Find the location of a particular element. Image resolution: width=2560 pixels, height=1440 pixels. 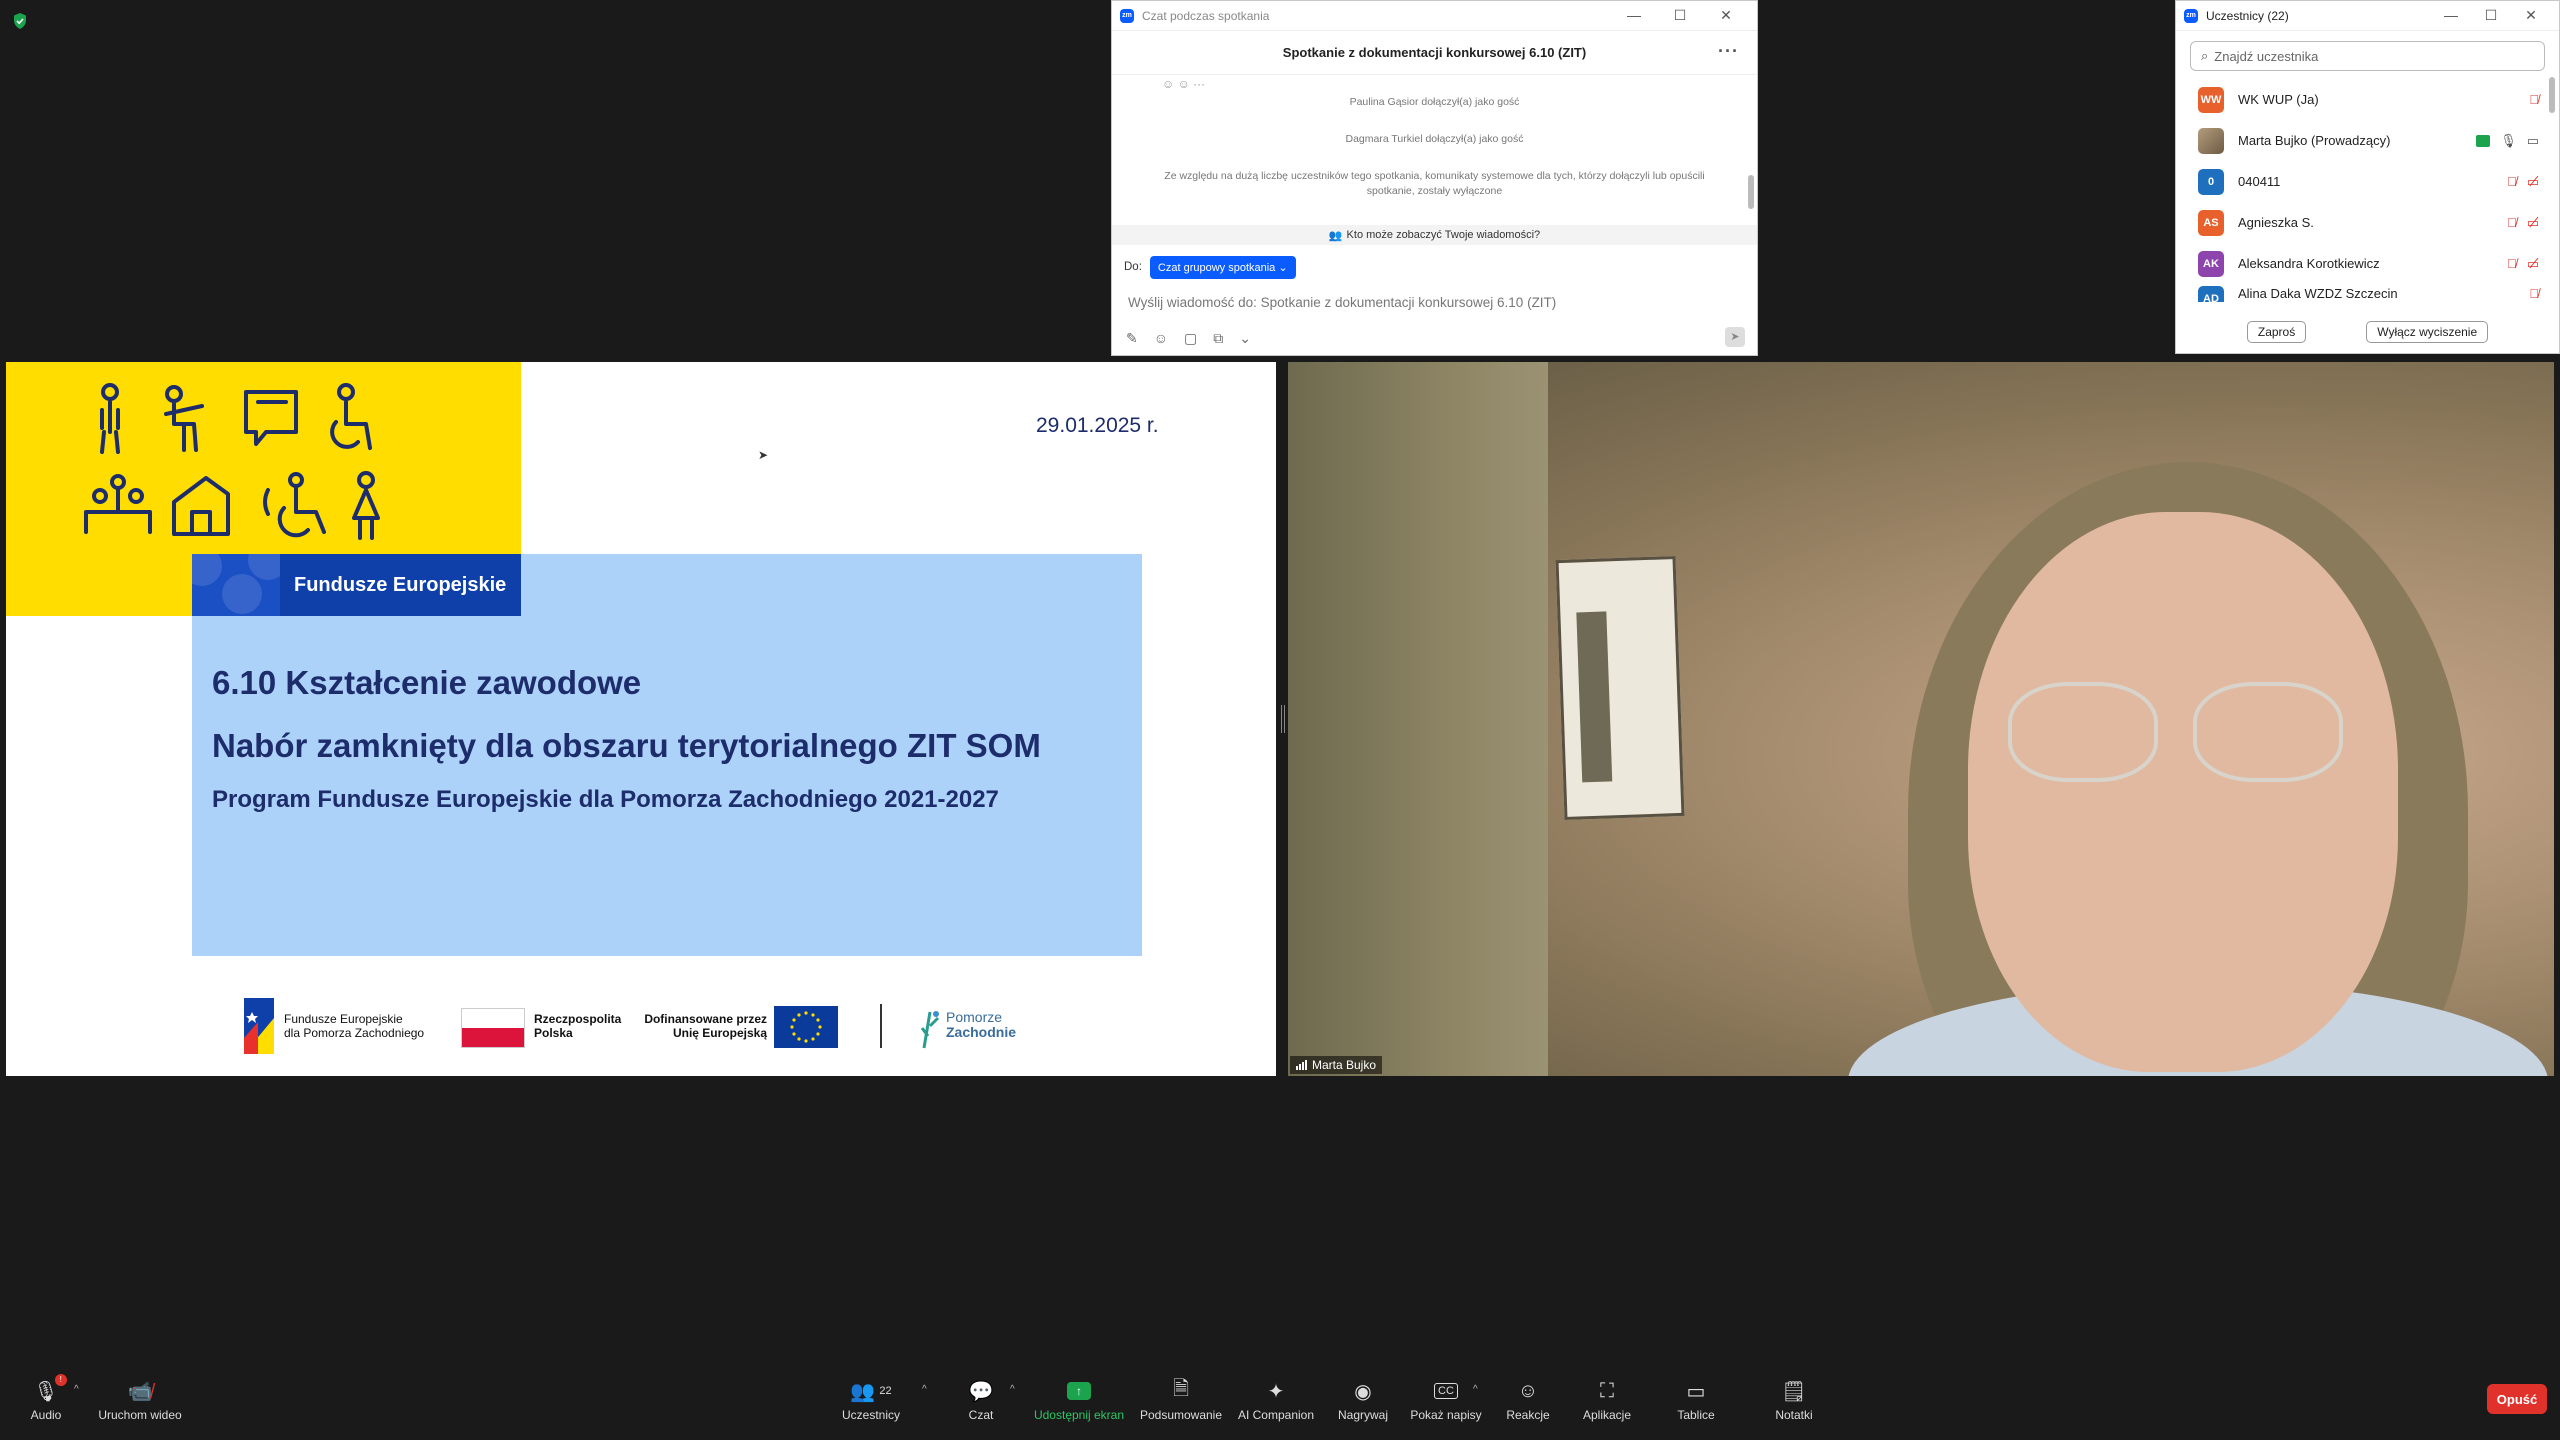

notes-label: Notatki is located at coordinates (1794, 1415).